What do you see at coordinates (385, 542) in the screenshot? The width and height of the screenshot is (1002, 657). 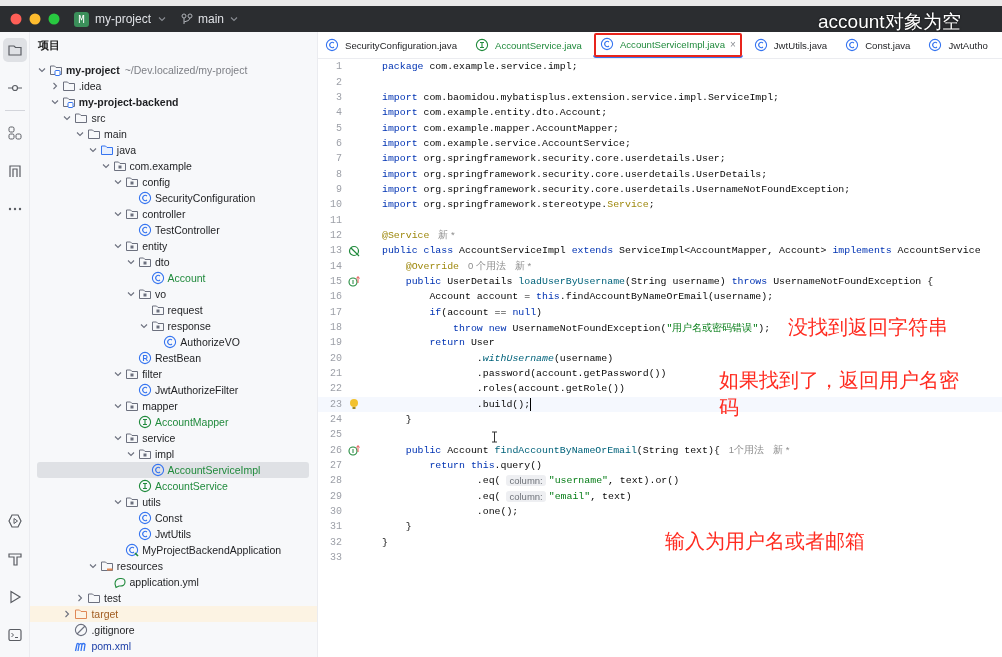 I see `code-text: }` at bounding box center [385, 542].